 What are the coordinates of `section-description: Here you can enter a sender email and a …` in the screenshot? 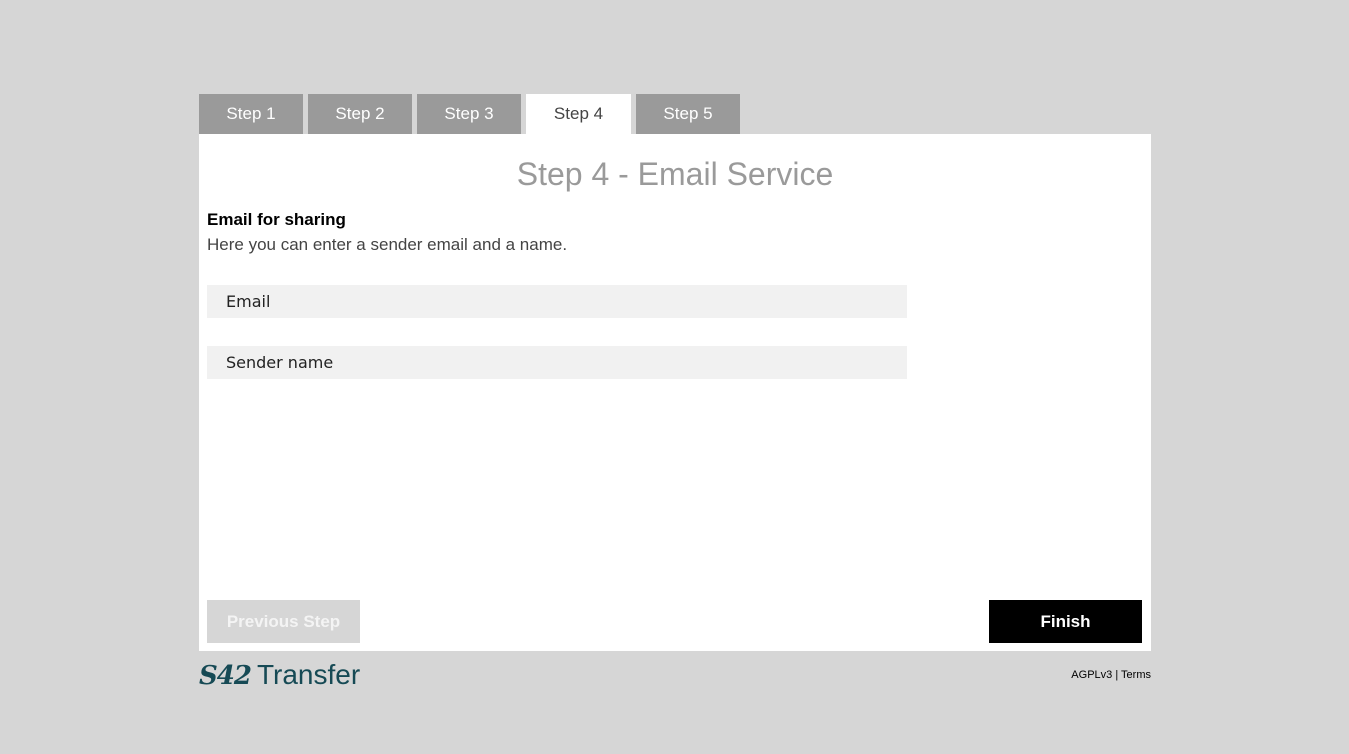 It's located at (387, 244).